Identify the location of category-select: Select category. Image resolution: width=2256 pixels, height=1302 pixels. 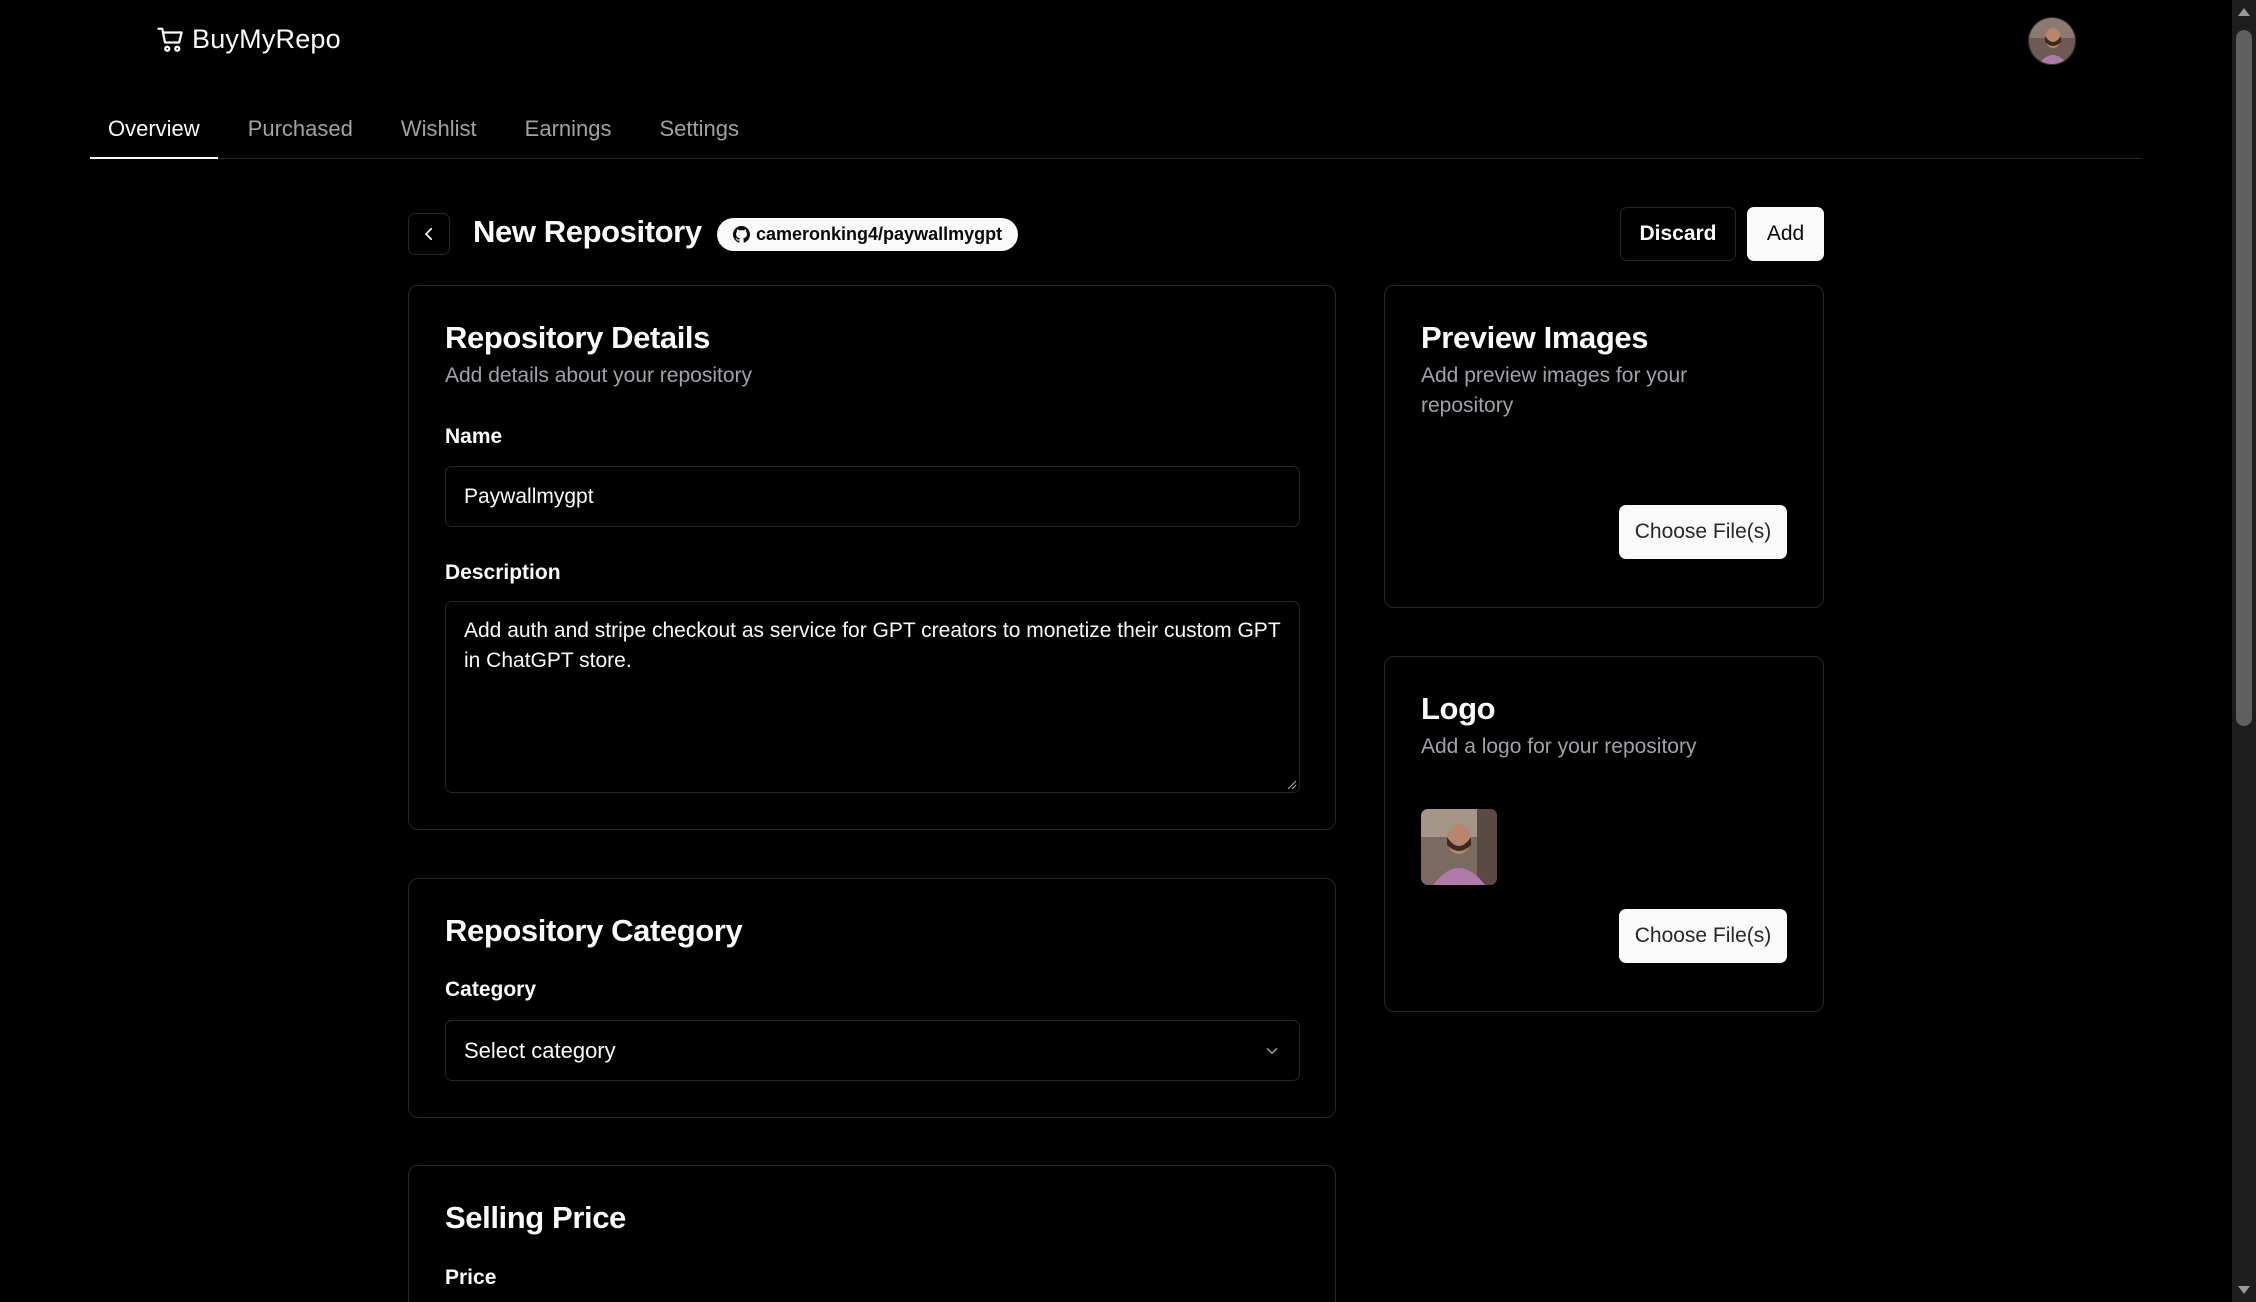
(872, 1050).